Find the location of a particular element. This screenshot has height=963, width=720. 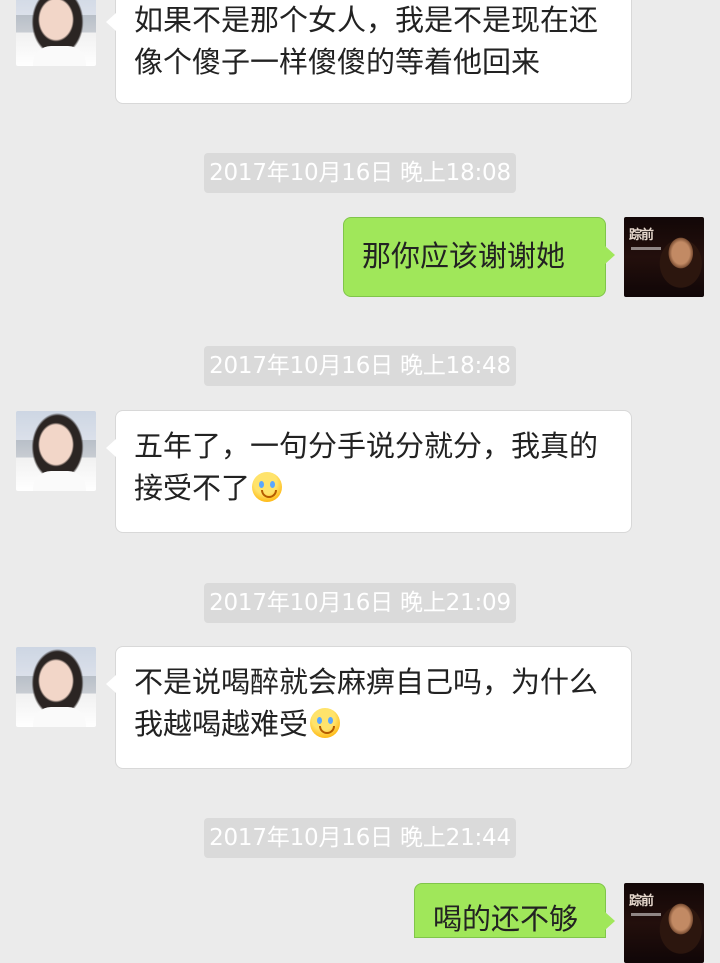

message-bubble-incoming-3: 不是说喝醉就会麻痹自己吗，为什么我越喝越难受 is located at coordinates (369, 707).